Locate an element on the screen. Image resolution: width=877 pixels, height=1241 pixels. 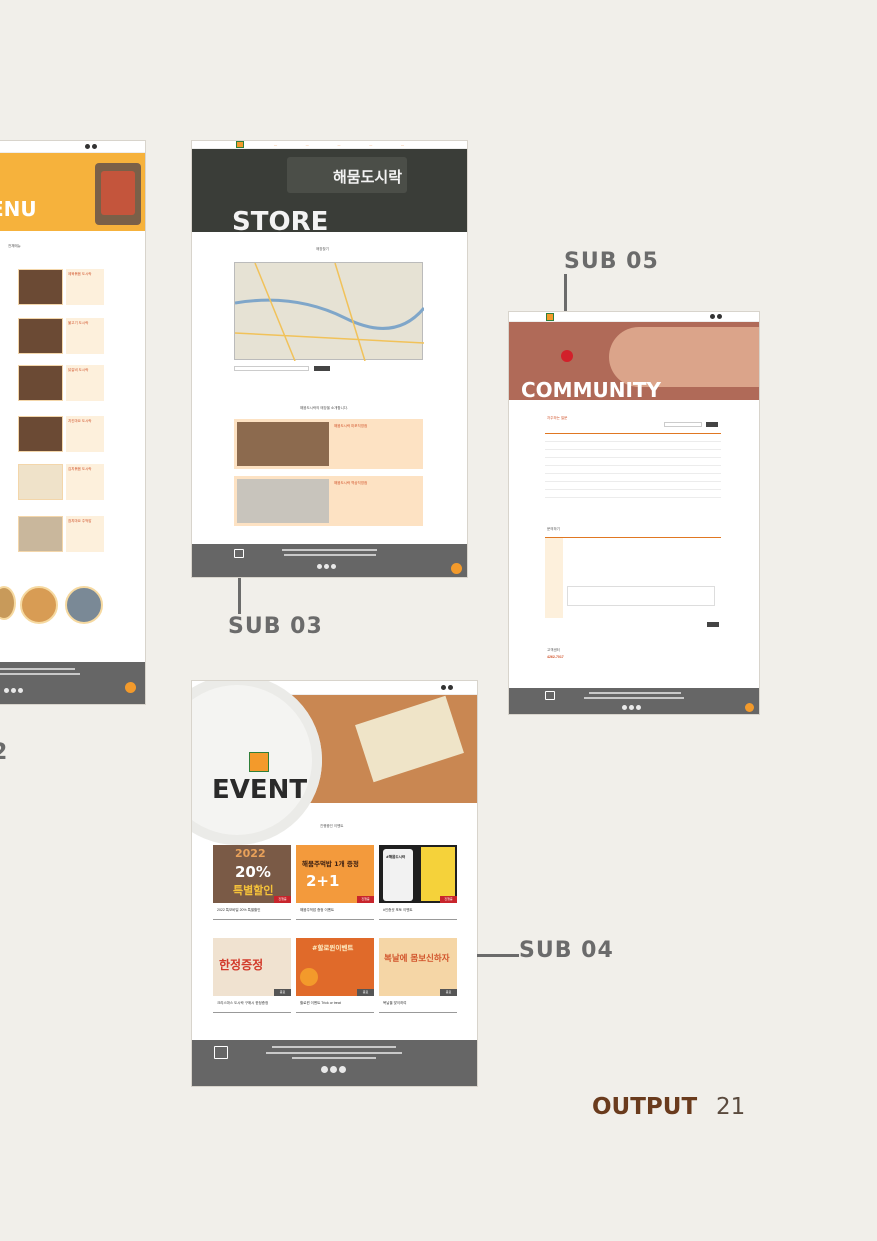
event-banner-big: 한정증정 is located at coordinates (241, 965).